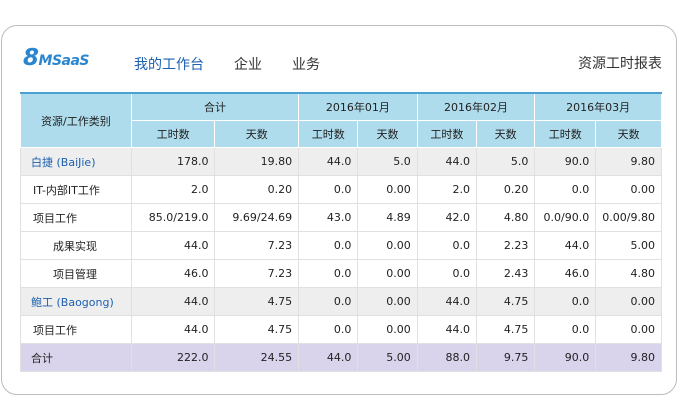 This screenshot has width=680, height=401. I want to click on report-title: 资源工时报表, so click(620, 64).